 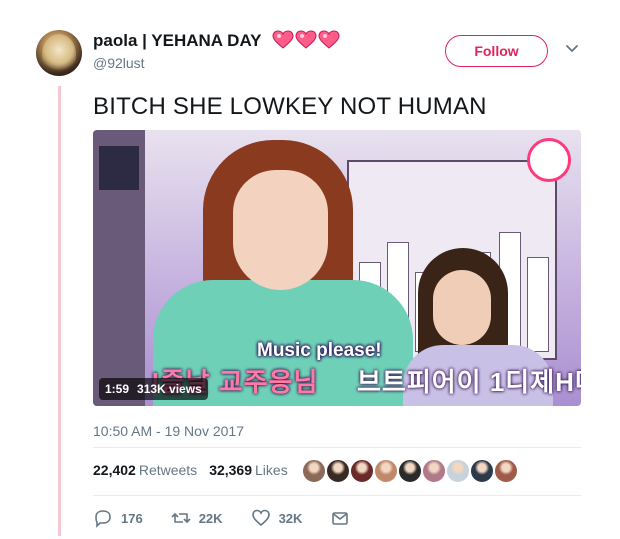 I want to click on likes-stat: 32,369 Likes, so click(x=248, y=470).